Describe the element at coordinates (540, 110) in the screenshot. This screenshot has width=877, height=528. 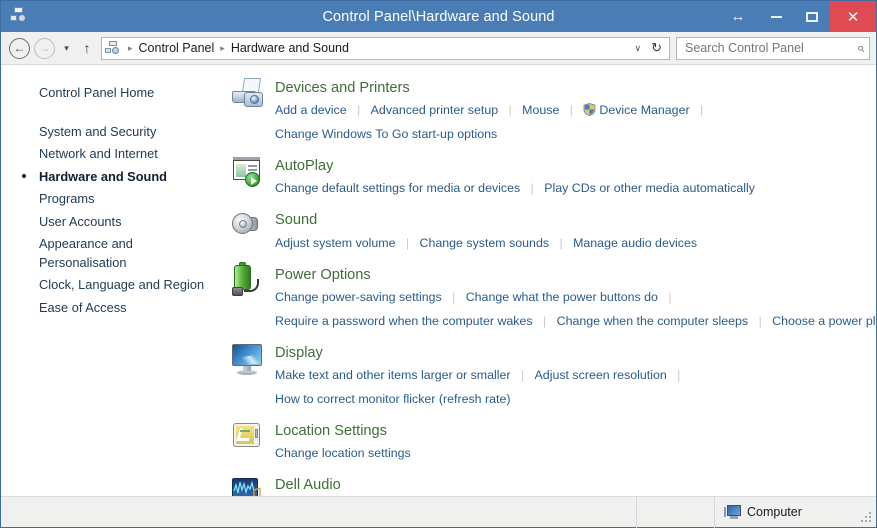
I see `link-mouse: Mouse` at that location.